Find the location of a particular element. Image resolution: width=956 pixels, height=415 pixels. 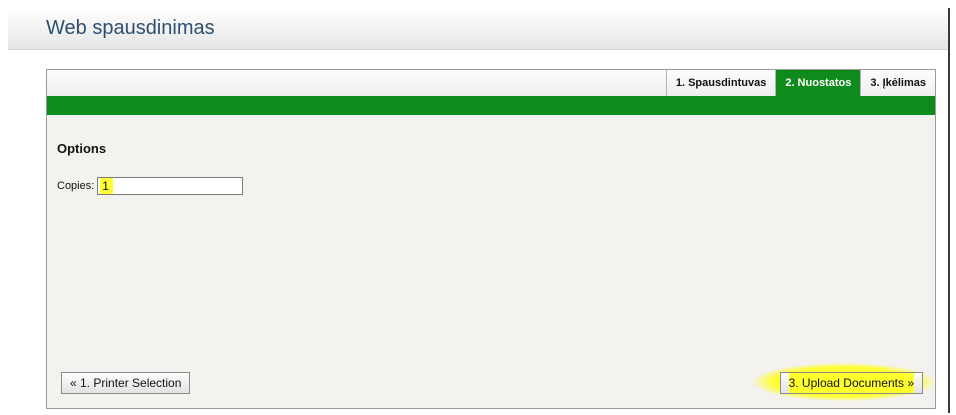

next-step-button-label: 3. Upload Documents » is located at coordinates (851, 383).